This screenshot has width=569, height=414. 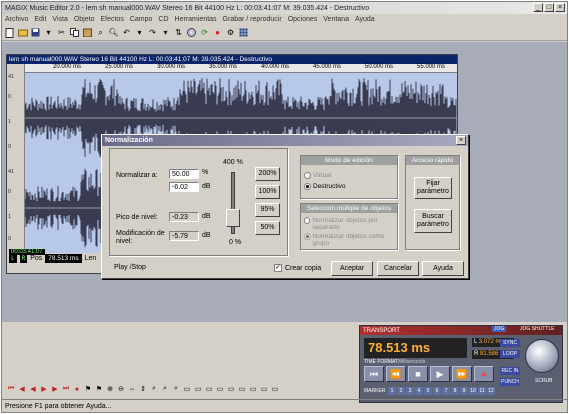 I want to click on forward-icon: ⏩, so click(x=462, y=374).